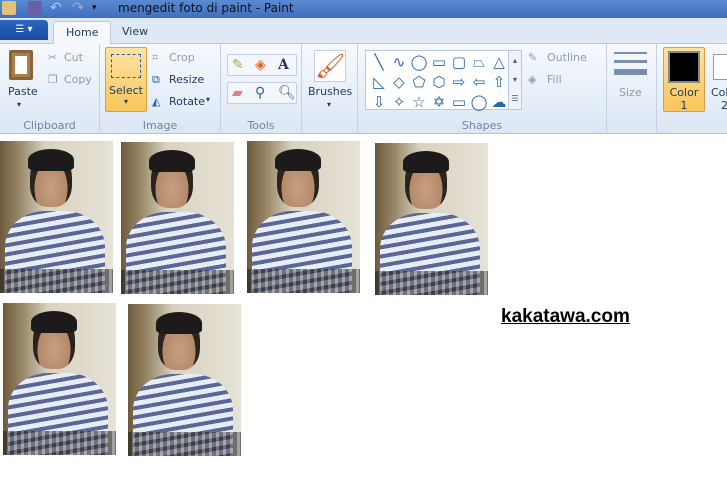 Image resolution: width=727 pixels, height=503 pixels. I want to click on rotate-button: Rotate, so click(187, 101).